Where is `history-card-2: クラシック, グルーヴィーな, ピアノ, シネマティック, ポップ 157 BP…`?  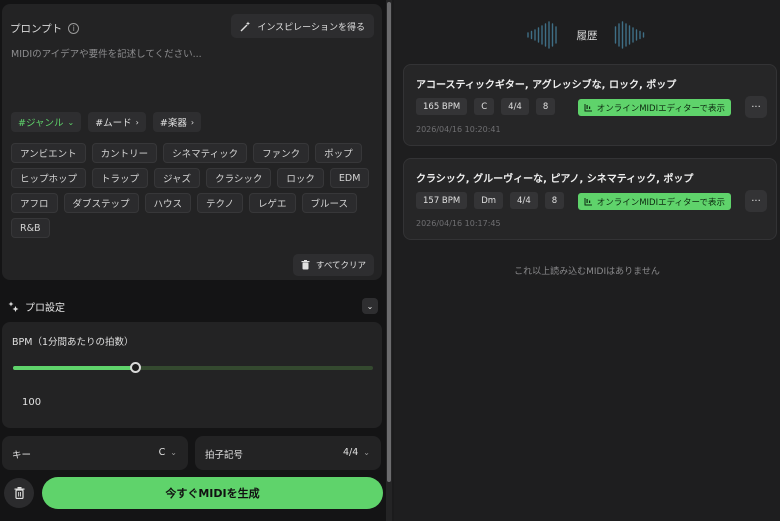 history-card-2: クラシック, グルーヴィーな, ピアノ, シネマティック, ポップ 157 BP… is located at coordinates (590, 199).